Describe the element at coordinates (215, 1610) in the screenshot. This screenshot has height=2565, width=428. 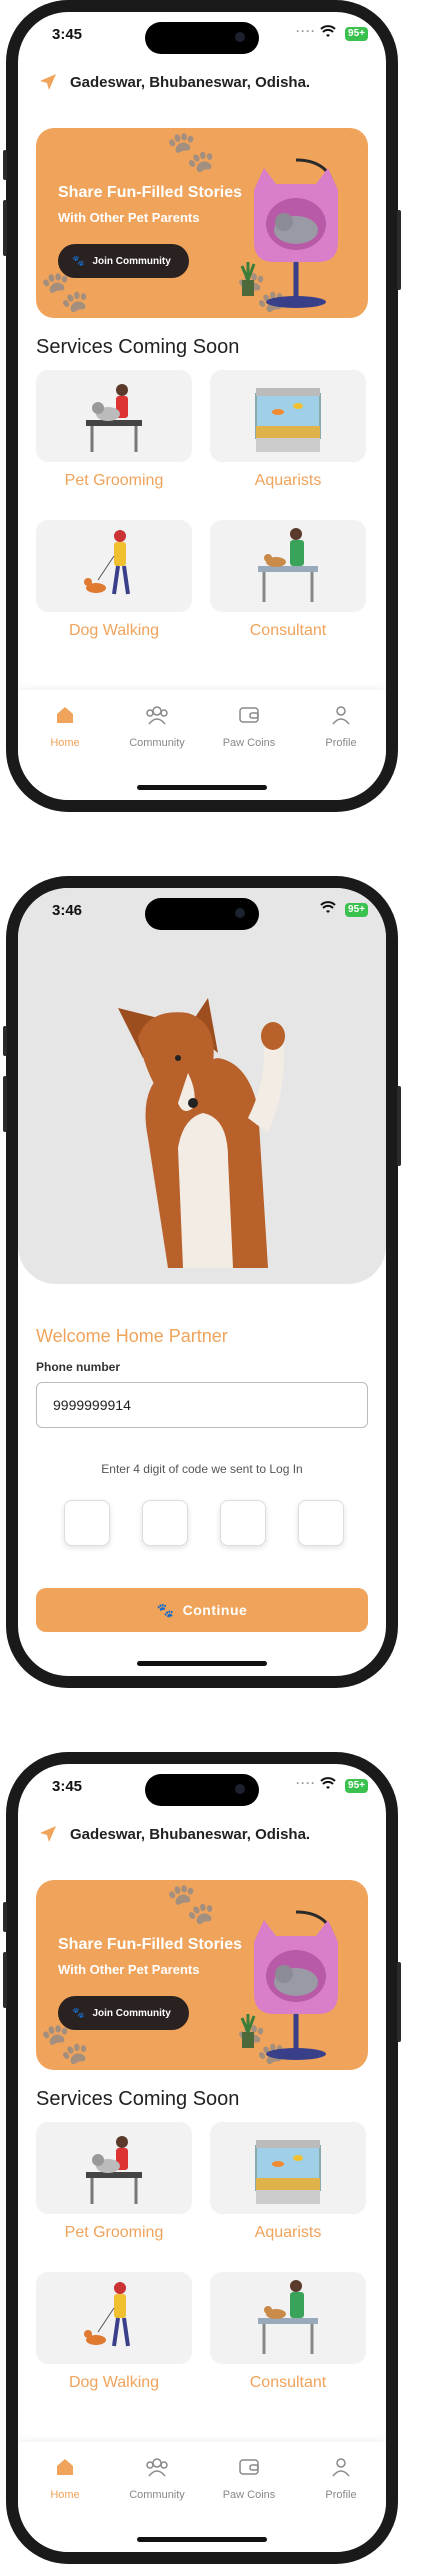
I see `continue-label: Continue` at that location.